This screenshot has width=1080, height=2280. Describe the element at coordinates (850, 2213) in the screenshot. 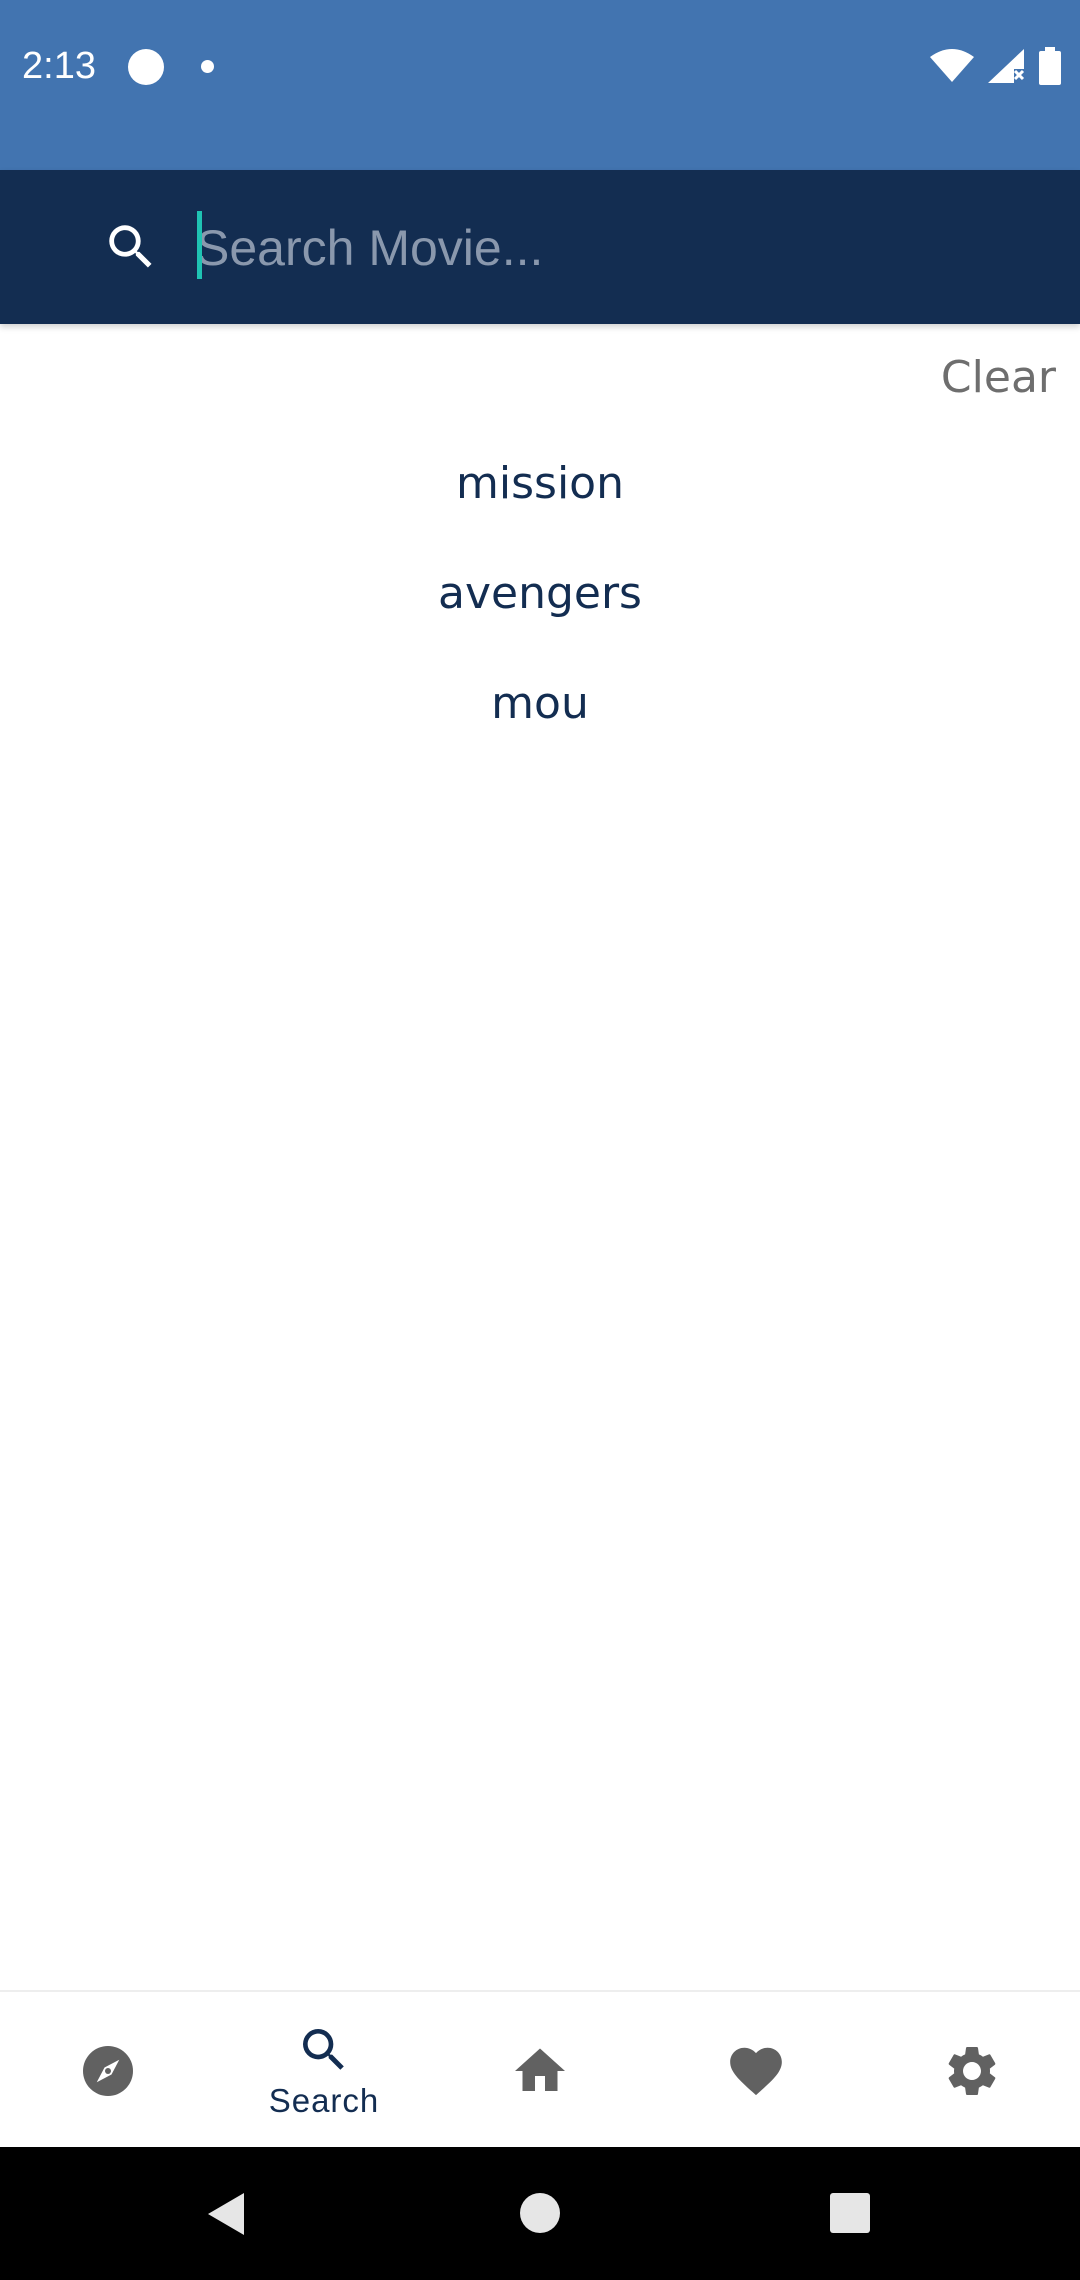

I see `recents-icon` at that location.